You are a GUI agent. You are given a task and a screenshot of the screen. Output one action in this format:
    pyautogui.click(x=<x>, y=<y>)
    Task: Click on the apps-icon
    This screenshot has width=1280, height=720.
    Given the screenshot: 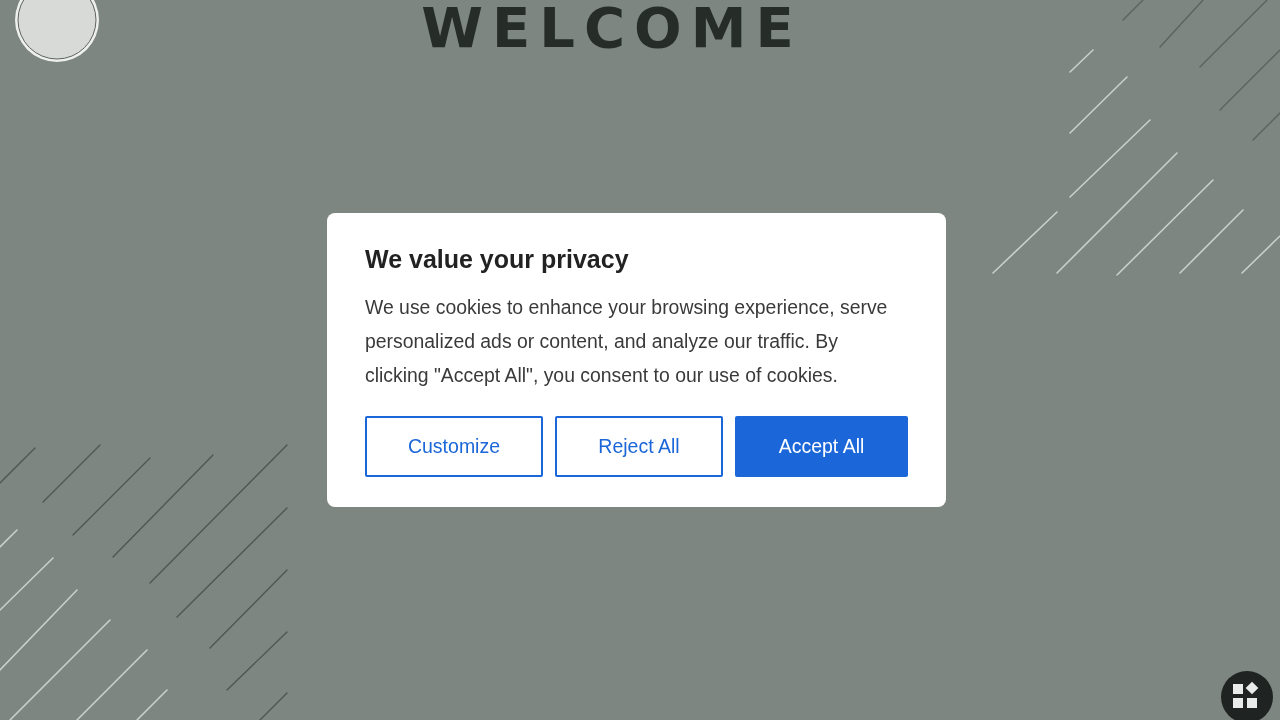 What is the action you would take?
    pyautogui.click(x=1247, y=695)
    